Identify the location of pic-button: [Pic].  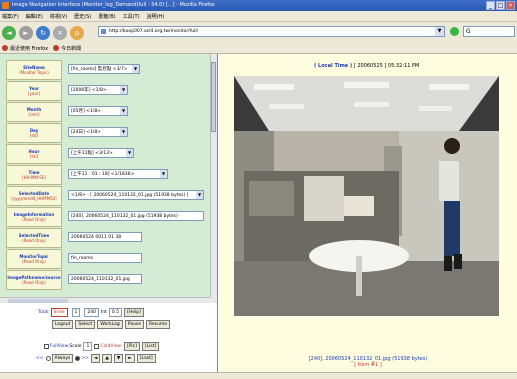
(132, 346).